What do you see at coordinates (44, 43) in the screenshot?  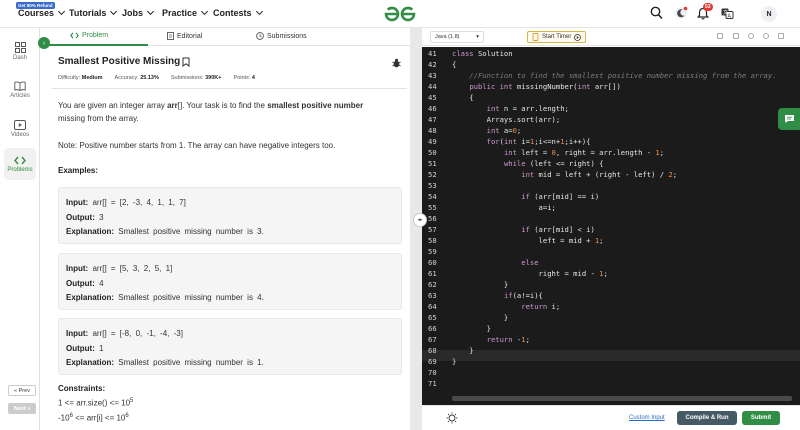 I see `collapse-sidebar-button: ›` at bounding box center [44, 43].